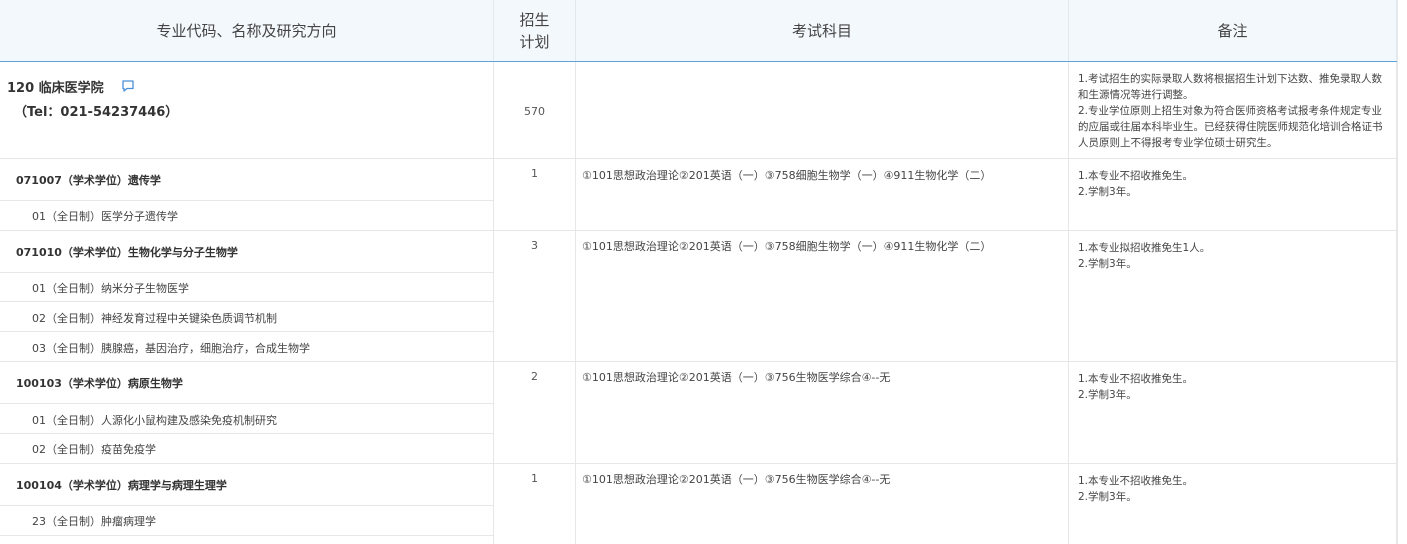  What do you see at coordinates (110, 288) in the screenshot?
I see `direction-2-1: 01（全日制）纳米分子生物医学` at bounding box center [110, 288].